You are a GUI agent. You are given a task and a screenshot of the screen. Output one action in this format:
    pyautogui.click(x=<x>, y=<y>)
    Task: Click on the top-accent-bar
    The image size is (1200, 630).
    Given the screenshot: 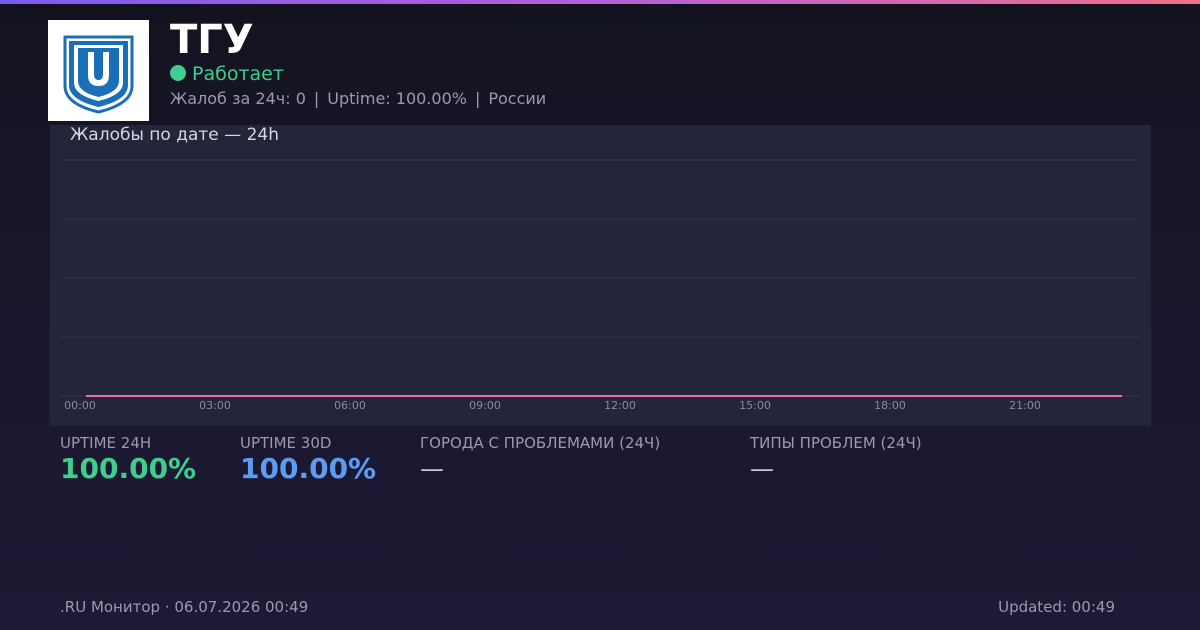 What is the action you would take?
    pyautogui.click(x=600, y=2)
    